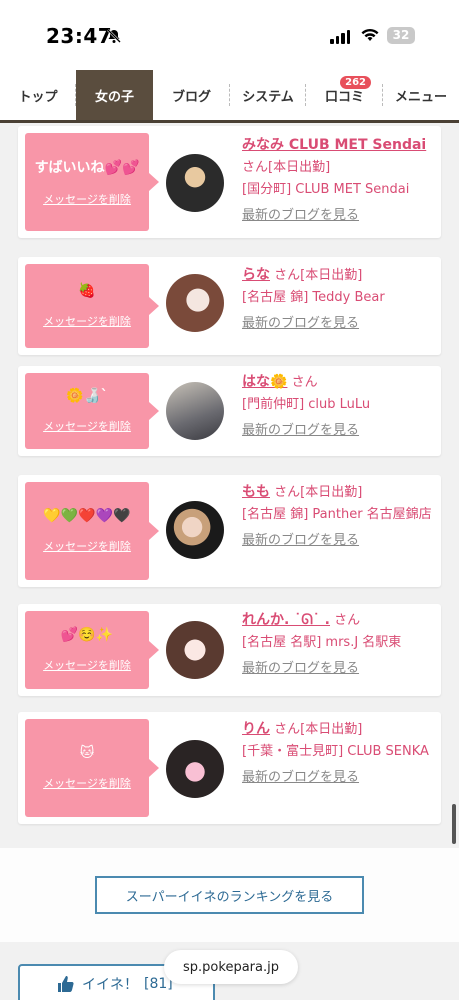 The height and width of the screenshot is (1000, 459). Describe the element at coordinates (306, 404) in the screenshot. I see `shop-name: [門前仲町] club LuLu` at that location.